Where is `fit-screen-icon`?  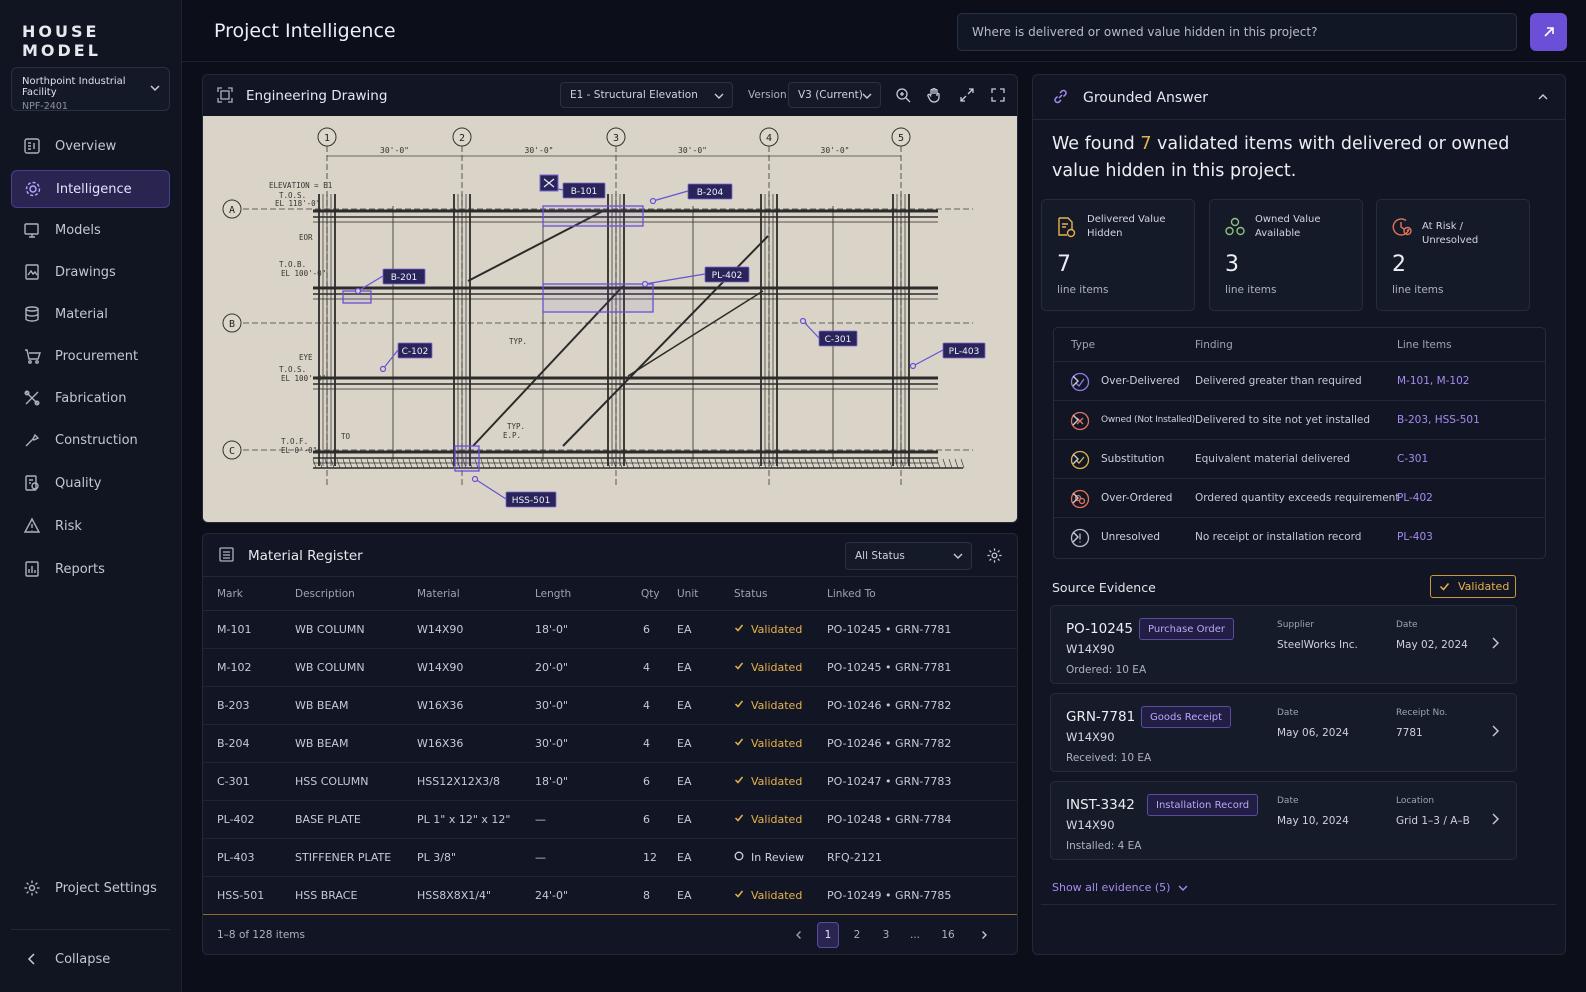 fit-screen-icon is located at coordinates (967, 95).